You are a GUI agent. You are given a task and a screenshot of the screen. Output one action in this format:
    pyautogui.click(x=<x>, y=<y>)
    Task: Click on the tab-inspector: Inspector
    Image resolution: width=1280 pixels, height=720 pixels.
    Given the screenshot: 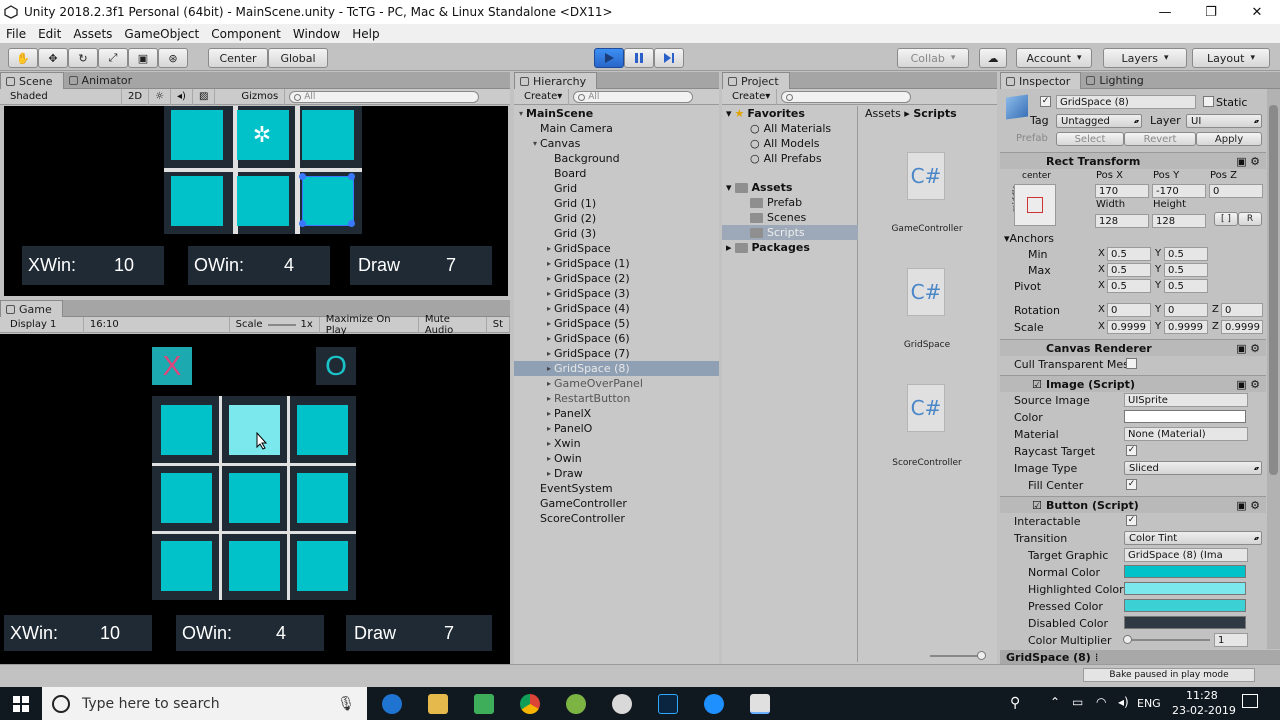 What is the action you would take?
    pyautogui.click(x=1041, y=80)
    